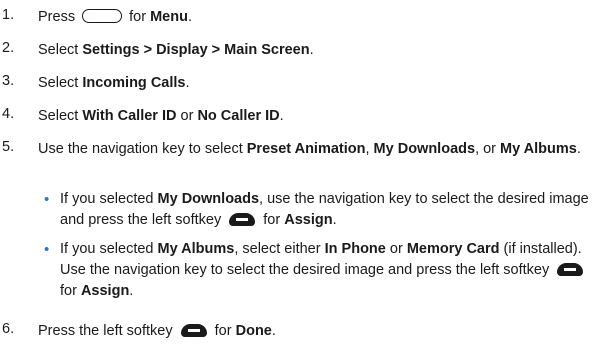 The height and width of the screenshot is (355, 600). What do you see at coordinates (196, 50) in the screenshot?
I see `step-term: Settings > Display > Main Screen` at bounding box center [196, 50].